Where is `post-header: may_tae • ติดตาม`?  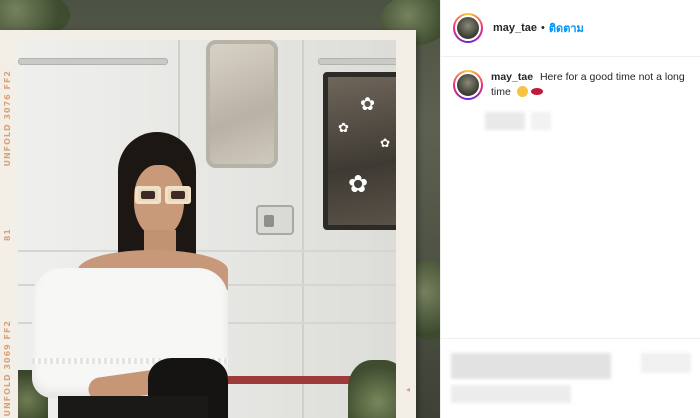 post-header: may_tae • ติดตาม is located at coordinates (570, 28).